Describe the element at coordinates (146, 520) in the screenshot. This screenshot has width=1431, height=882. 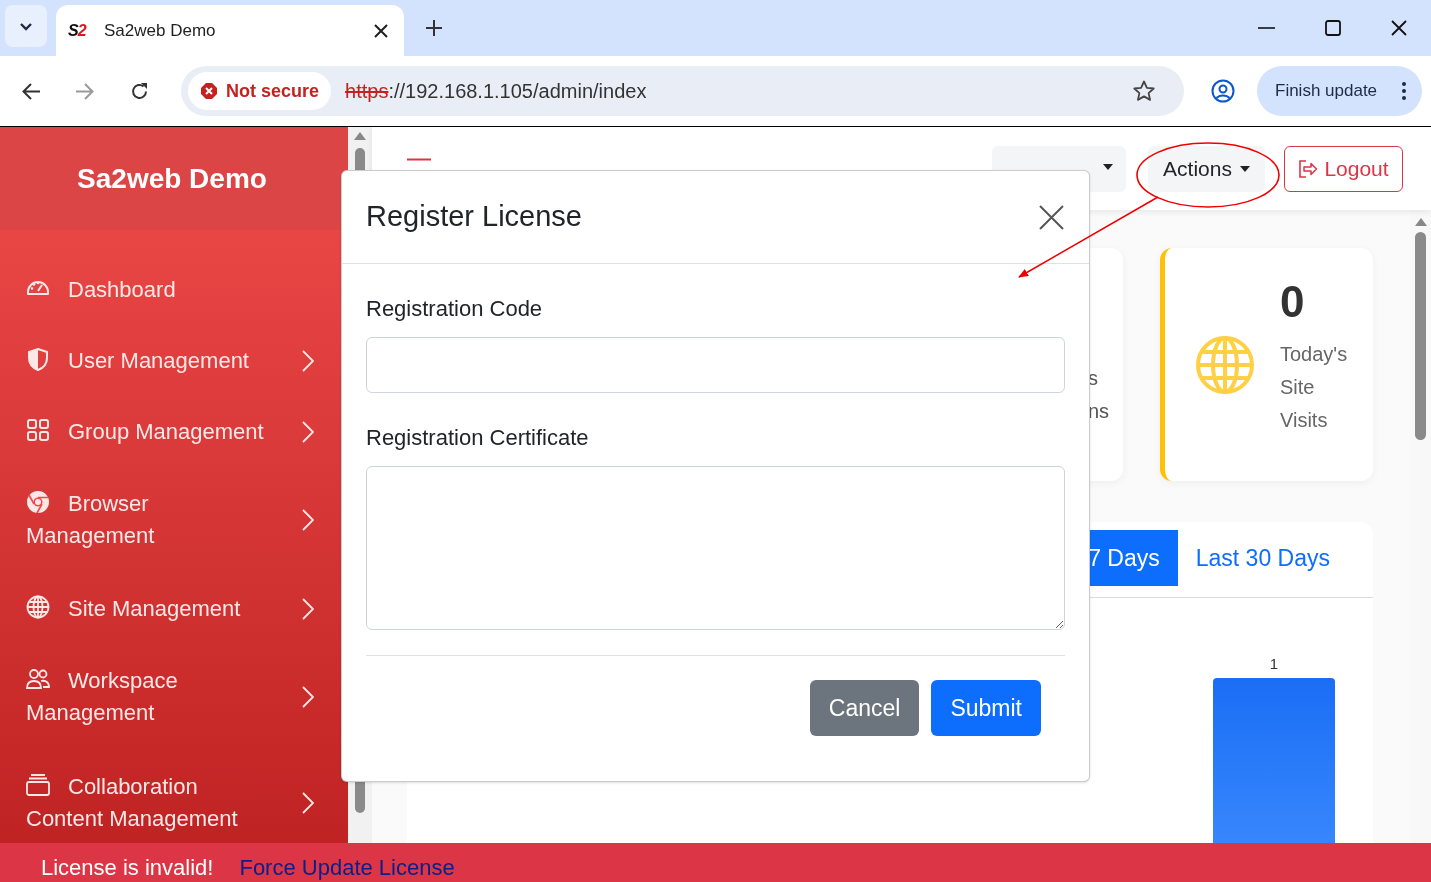
I see `sidebar-link: Browser Management` at that location.